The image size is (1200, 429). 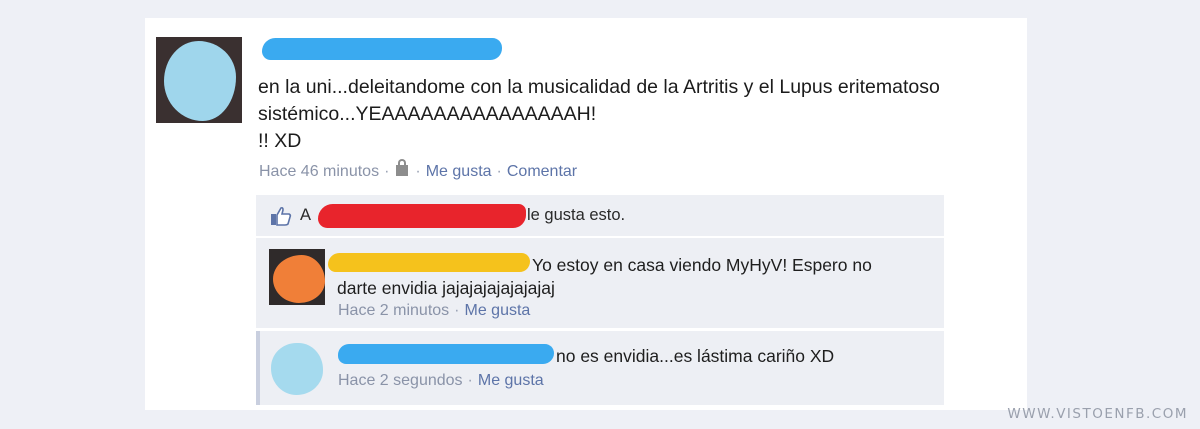 I want to click on comment-meta: Hace 2 segundos · Me gusta, so click(x=441, y=380).